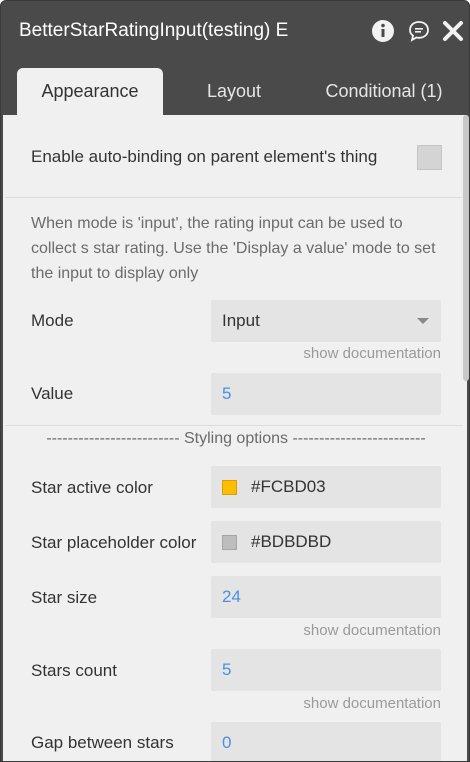 The width and height of the screenshot is (470, 762). What do you see at coordinates (102, 742) in the screenshot?
I see `gap-between-stars-label: Gap between stars` at bounding box center [102, 742].